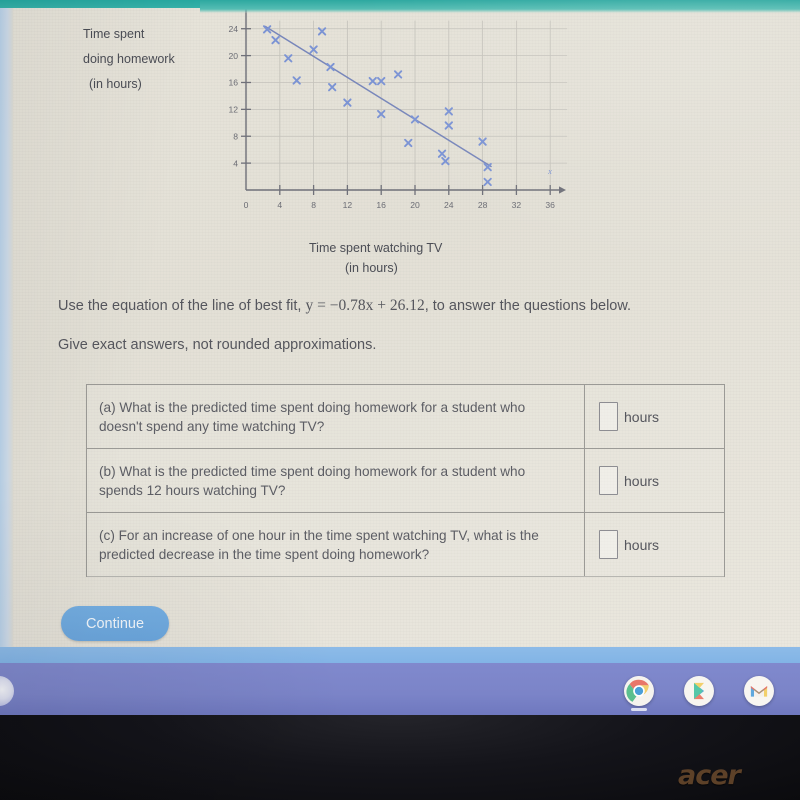 This screenshot has width=800, height=800. Describe the element at coordinates (246, 205) in the screenshot. I see `svg-text: 0` at that location.